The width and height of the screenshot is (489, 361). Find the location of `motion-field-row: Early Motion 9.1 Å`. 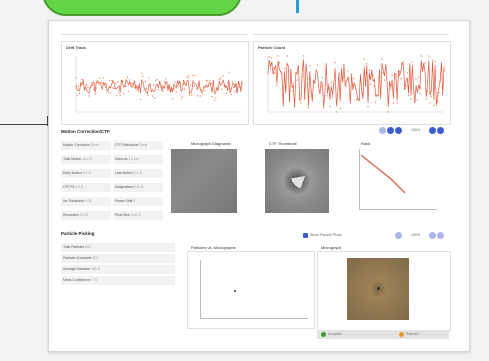

motion-field-row: Early Motion 9.1 Å is located at coordinates (86, 173).